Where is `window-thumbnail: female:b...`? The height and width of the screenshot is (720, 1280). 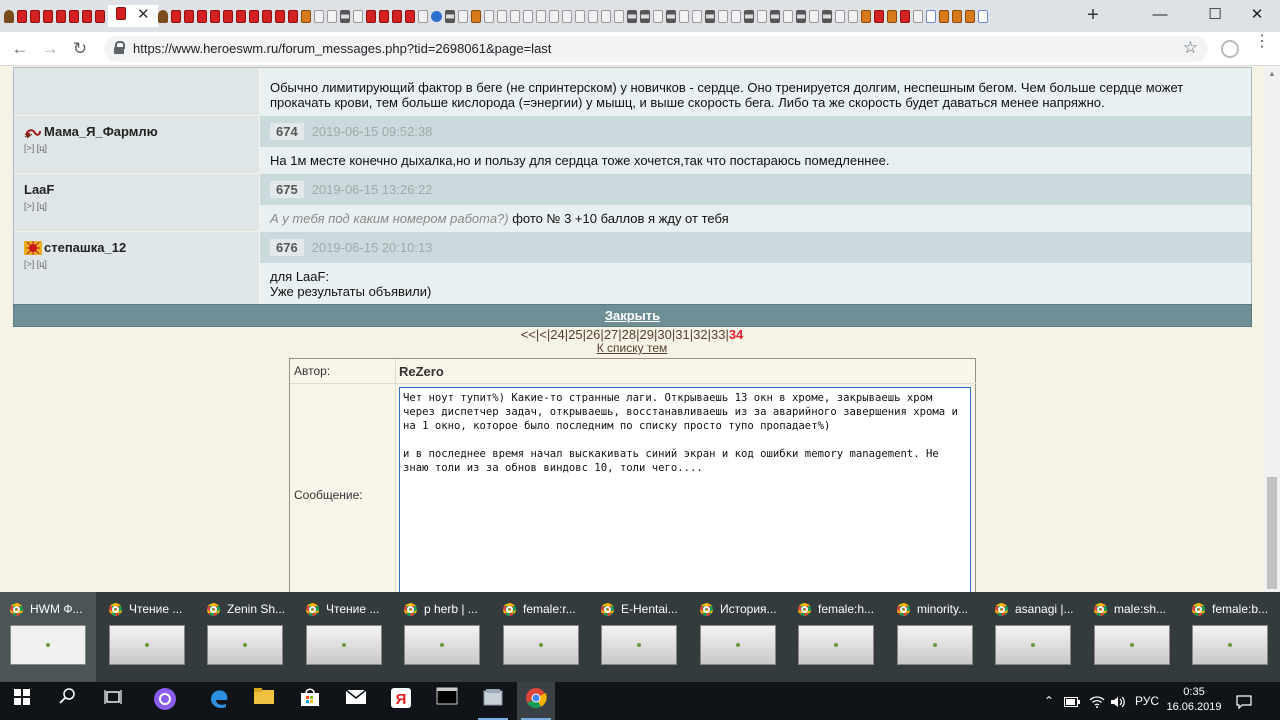
window-thumbnail: female:b... is located at coordinates (1230, 637).